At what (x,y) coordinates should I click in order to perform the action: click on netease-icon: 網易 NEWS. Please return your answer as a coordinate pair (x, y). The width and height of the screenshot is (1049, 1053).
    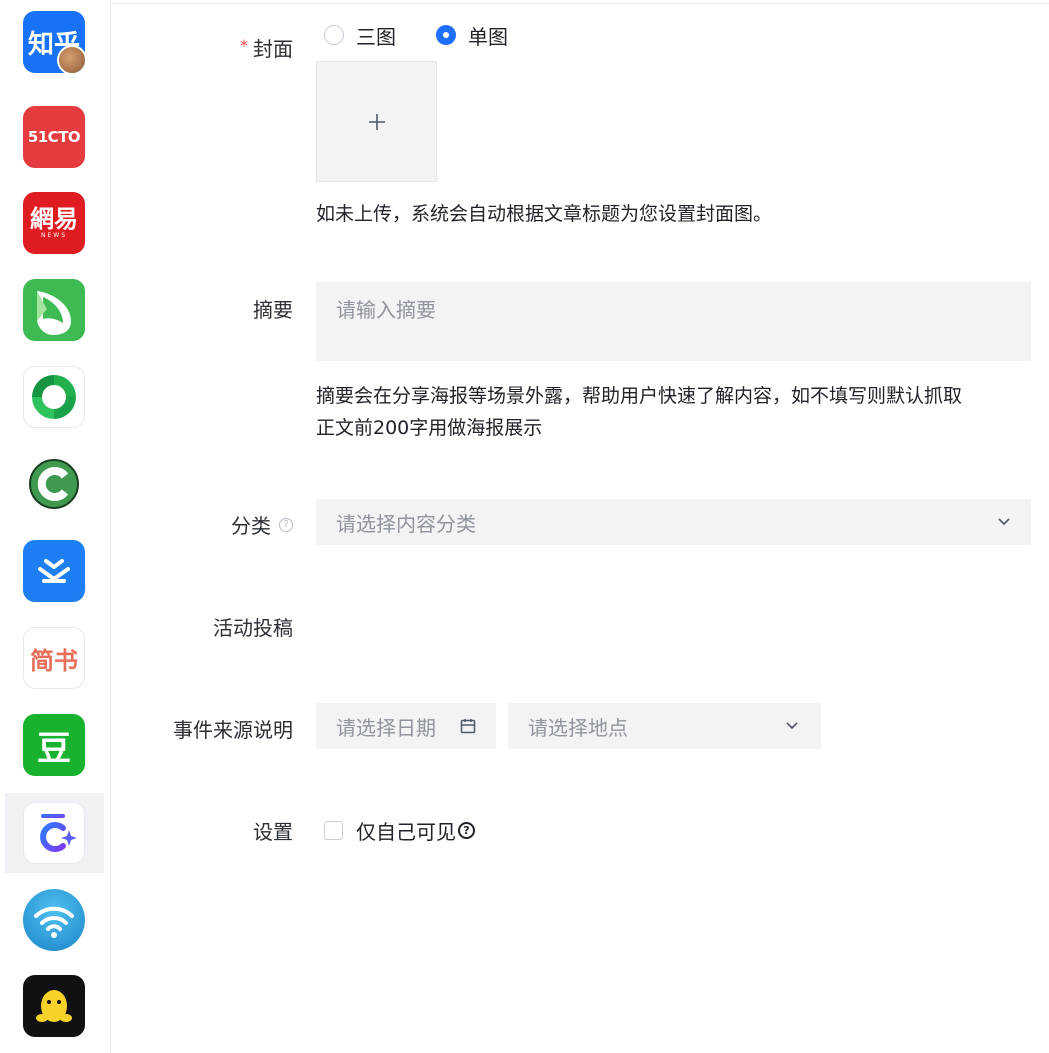
    Looking at the image, I should click on (54, 223).